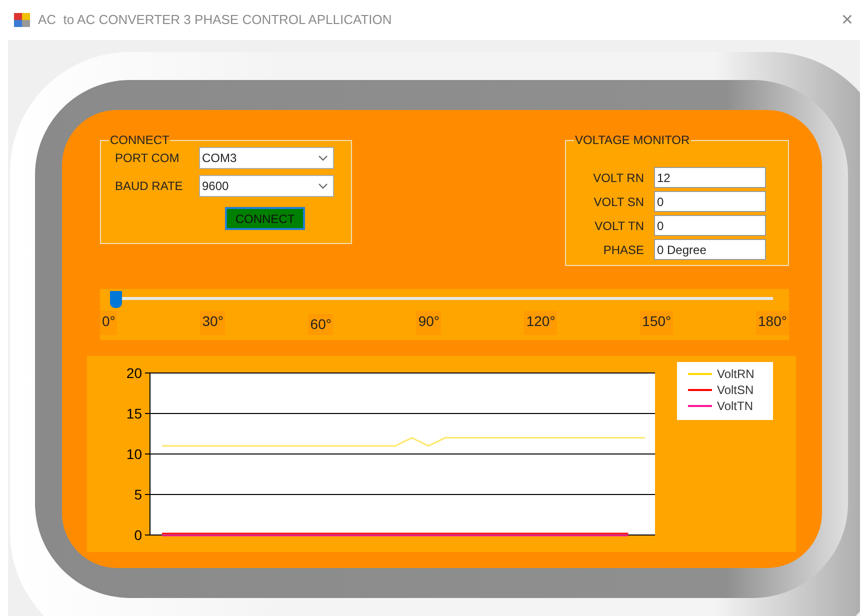  What do you see at coordinates (149, 186) in the screenshot?
I see `field-label: BAUD RATE` at bounding box center [149, 186].